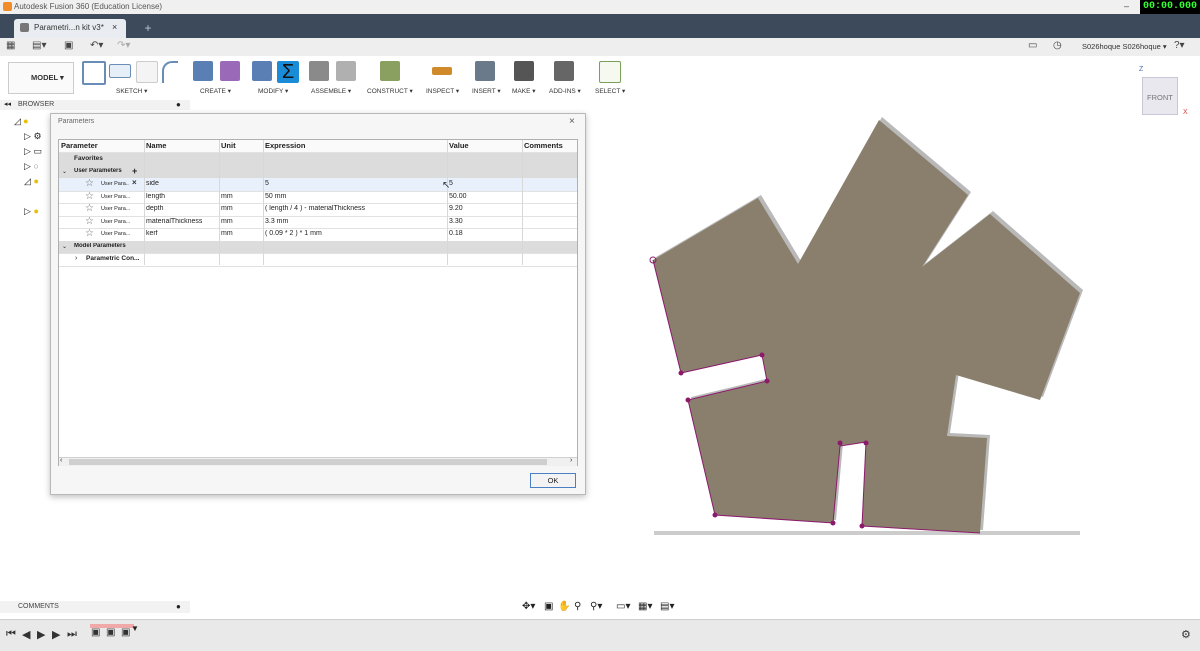 The width and height of the screenshot is (1200, 651). I want to click on select-menu: SELECT ▾, so click(610, 91).